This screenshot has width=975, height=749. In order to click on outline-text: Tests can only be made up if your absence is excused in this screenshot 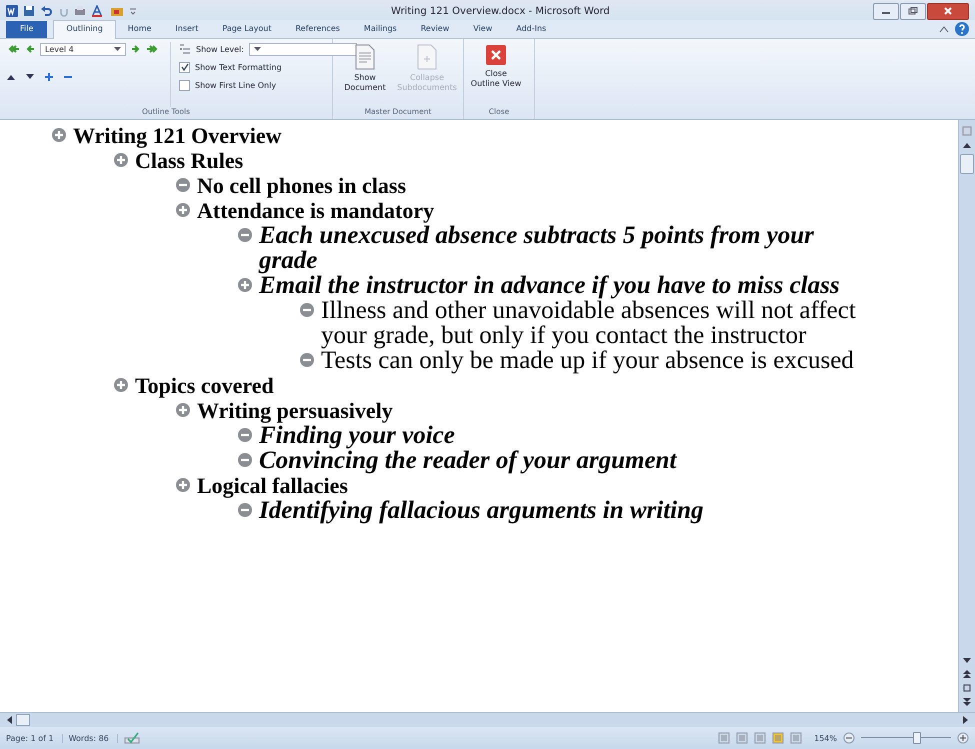, I will do `click(587, 360)`.